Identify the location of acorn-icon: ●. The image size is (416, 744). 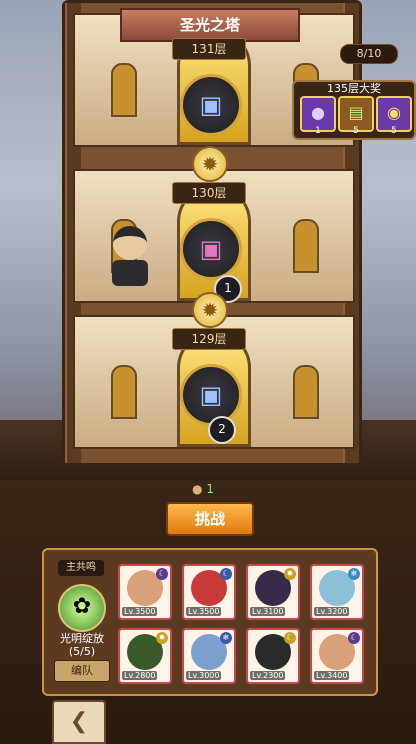
(197, 489).